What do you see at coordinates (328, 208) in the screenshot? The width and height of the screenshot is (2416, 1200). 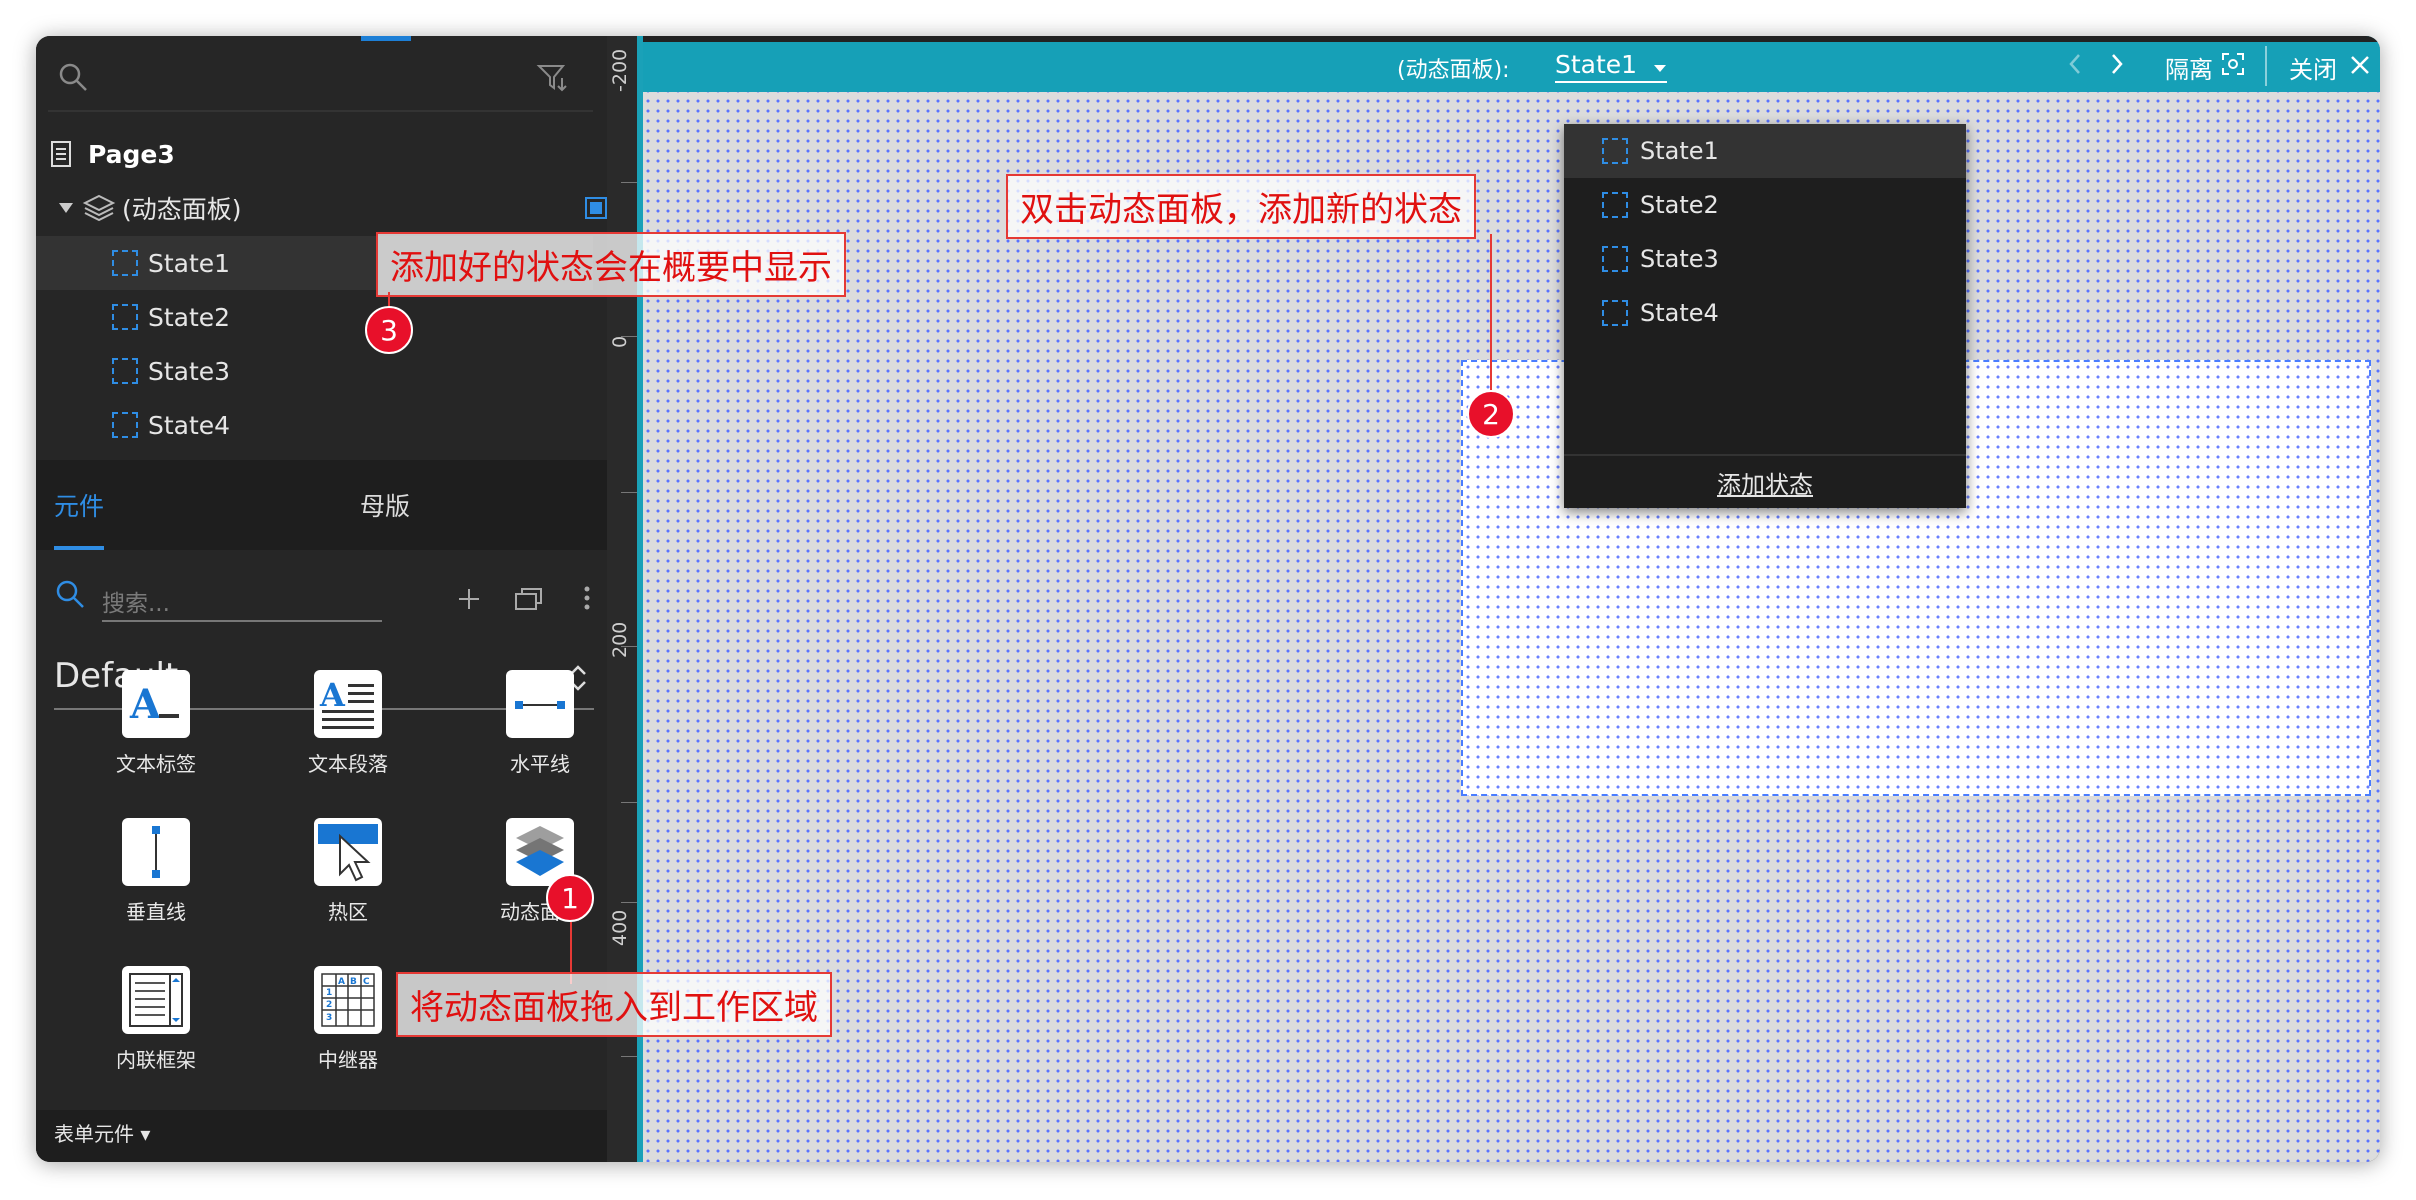 I see `outline-dynamic-panel: (动态面板)` at bounding box center [328, 208].